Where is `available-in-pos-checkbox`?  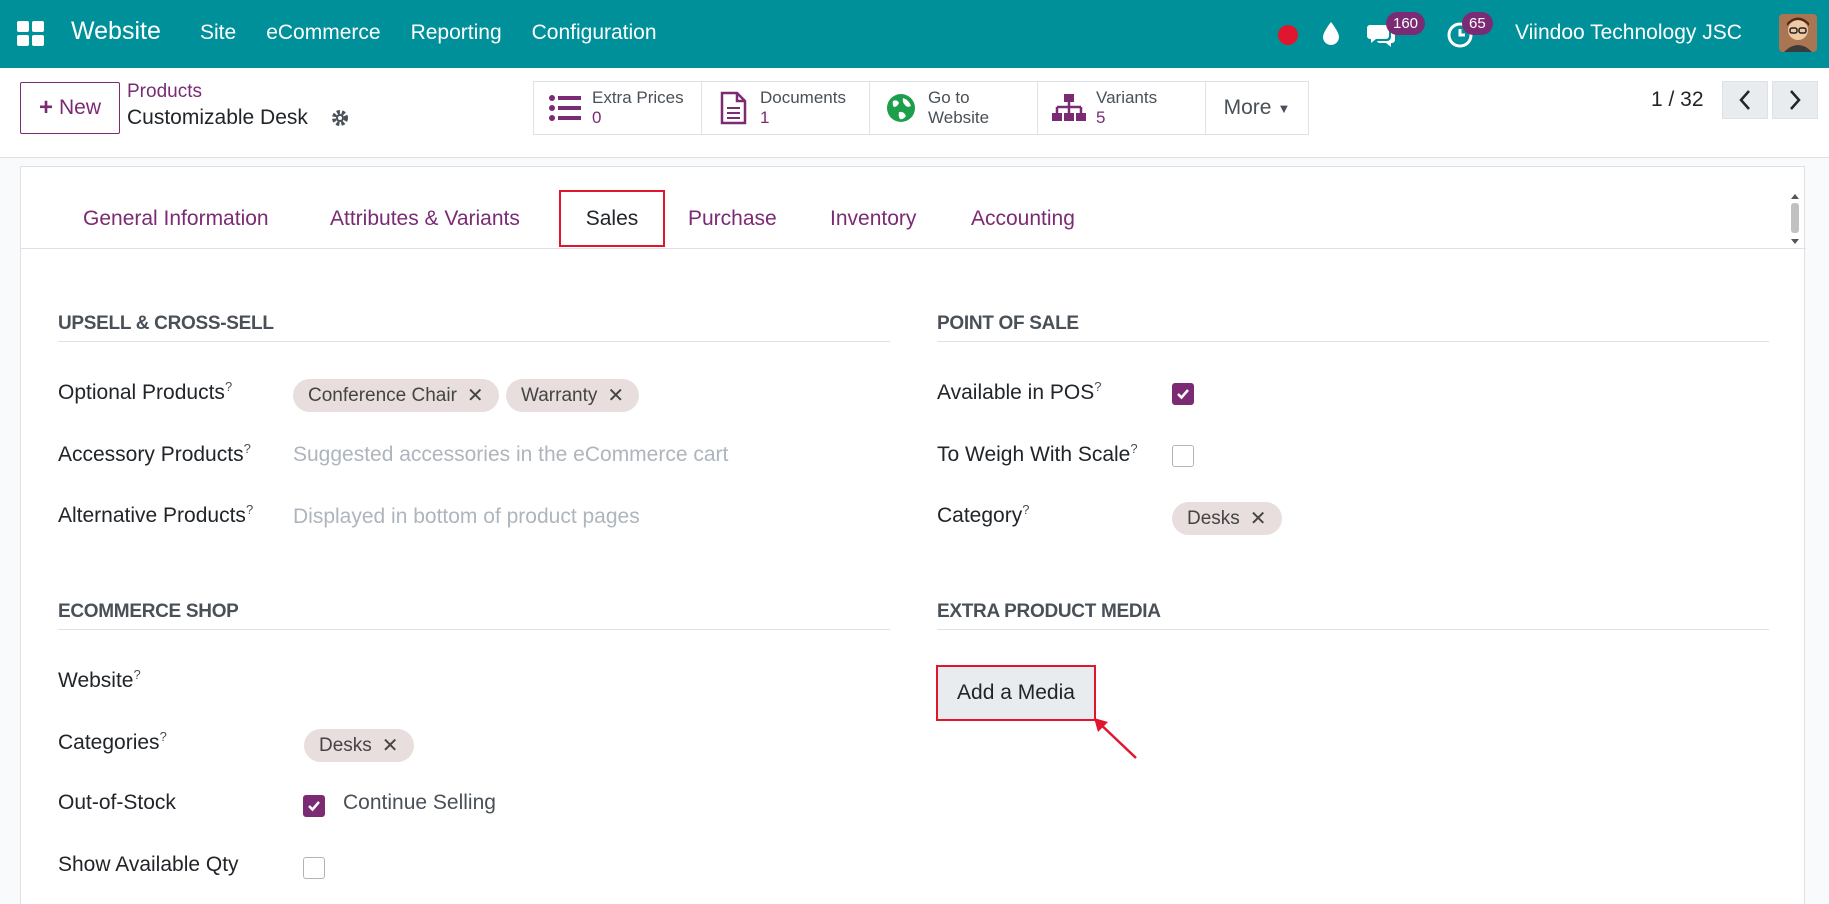
available-in-pos-checkbox is located at coordinates (1183, 394).